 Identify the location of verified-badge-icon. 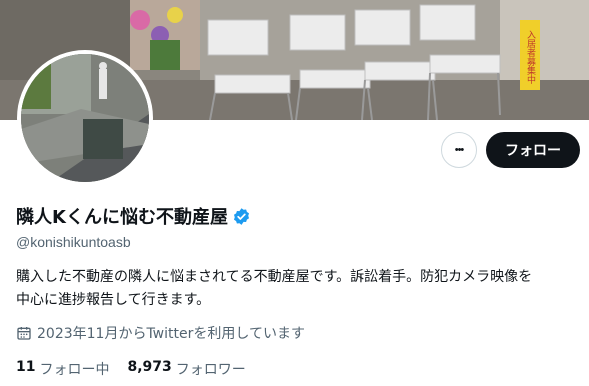
(241, 216).